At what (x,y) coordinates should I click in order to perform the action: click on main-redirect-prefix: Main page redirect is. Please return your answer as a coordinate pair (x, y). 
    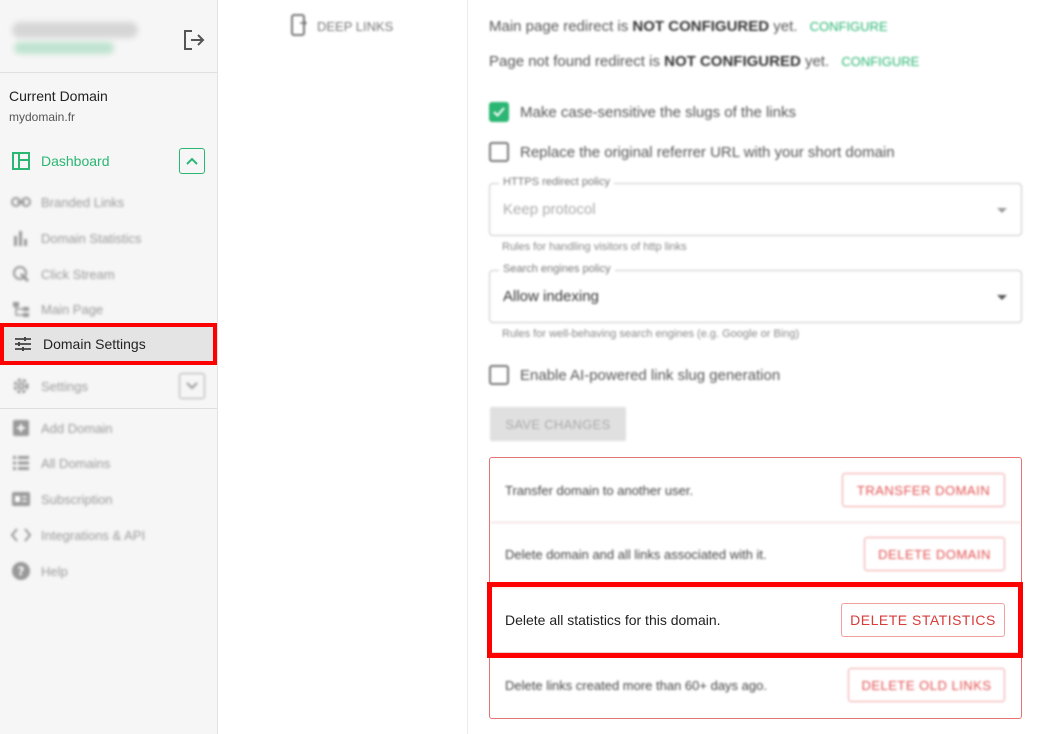
    Looking at the image, I should click on (559, 26).